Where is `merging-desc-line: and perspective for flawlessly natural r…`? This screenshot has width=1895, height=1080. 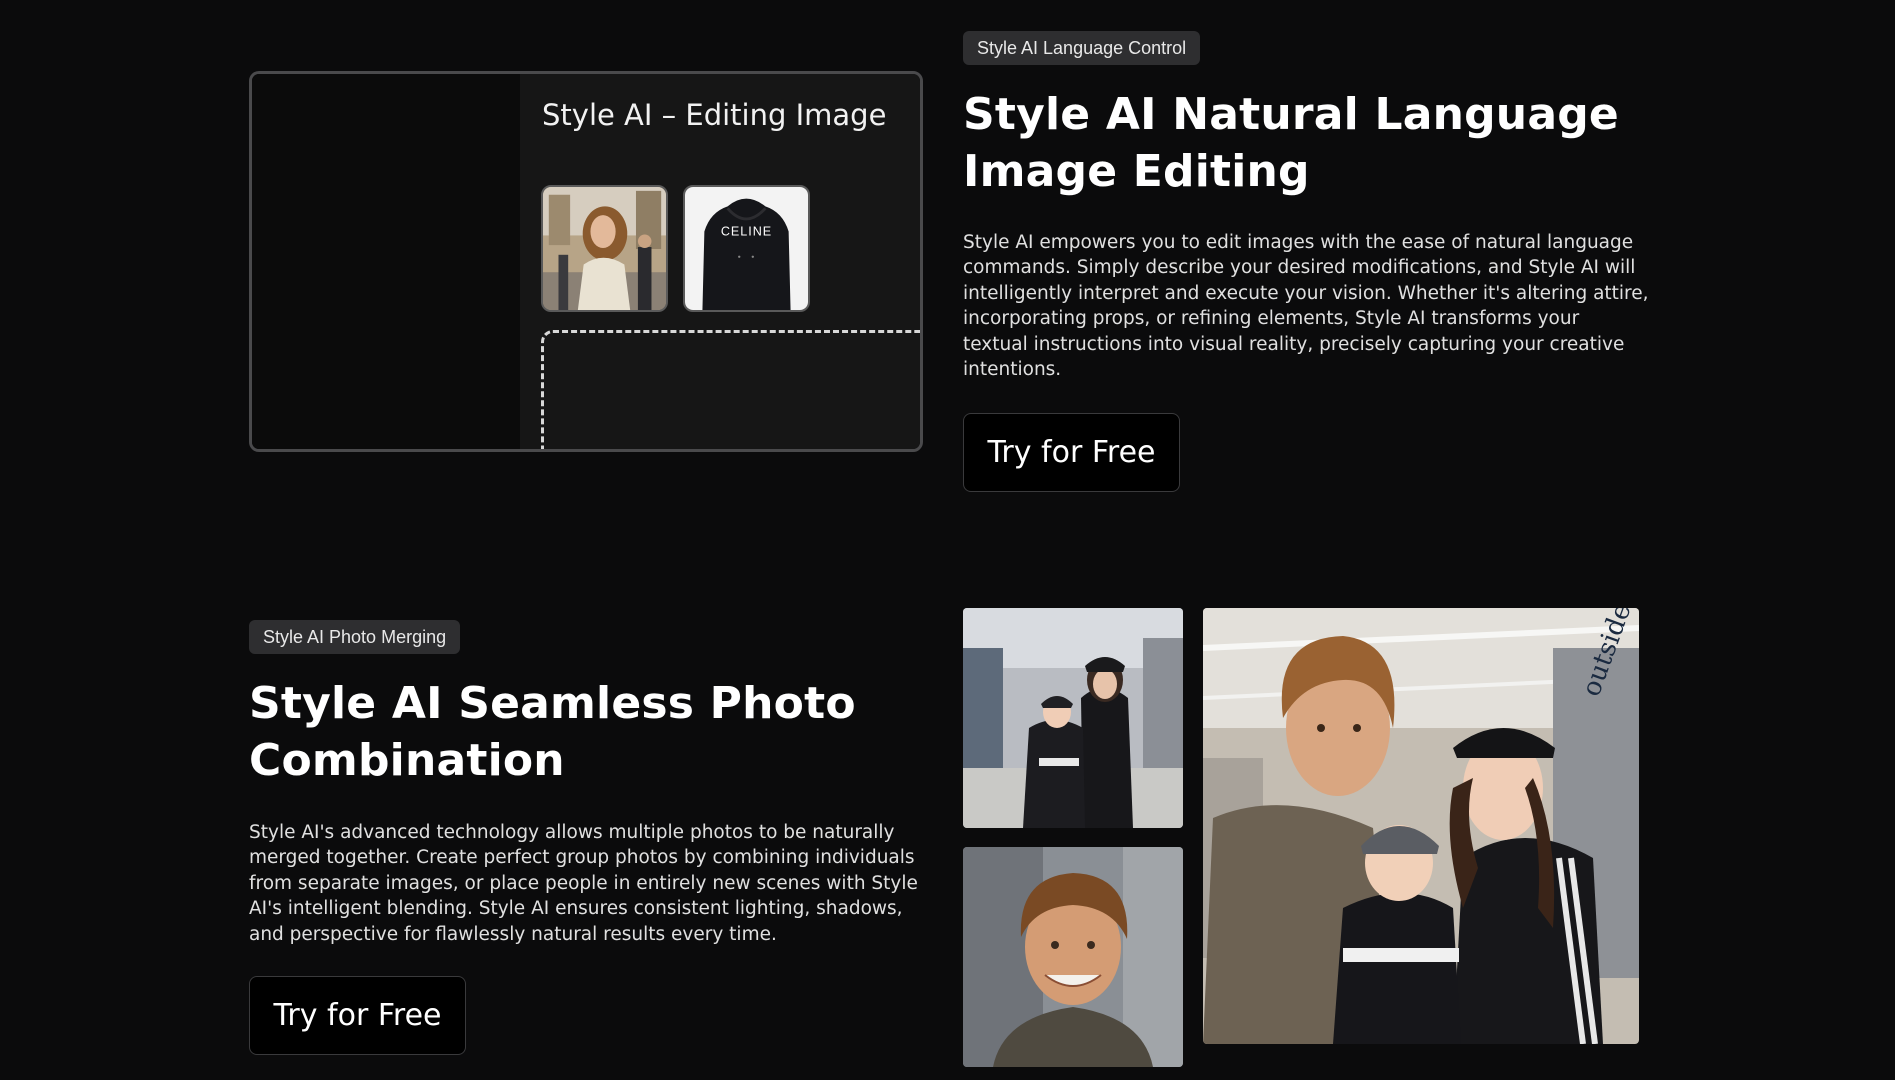 merging-desc-line: and perspective for flawlessly natural r… is located at coordinates (513, 934).